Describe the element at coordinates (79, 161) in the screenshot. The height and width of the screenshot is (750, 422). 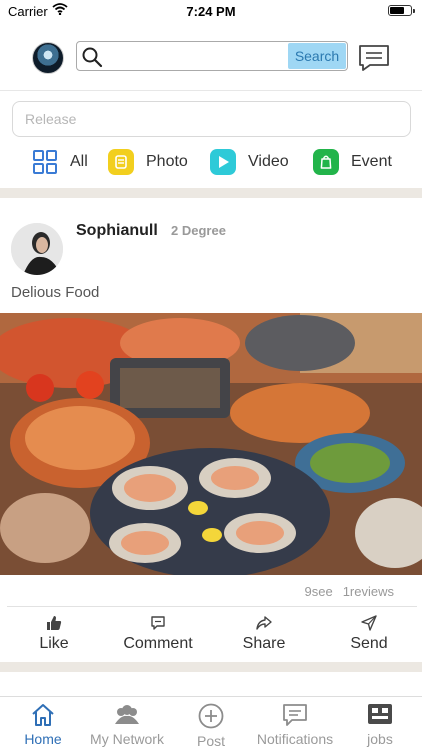
I see `filter-all-label: All` at that location.